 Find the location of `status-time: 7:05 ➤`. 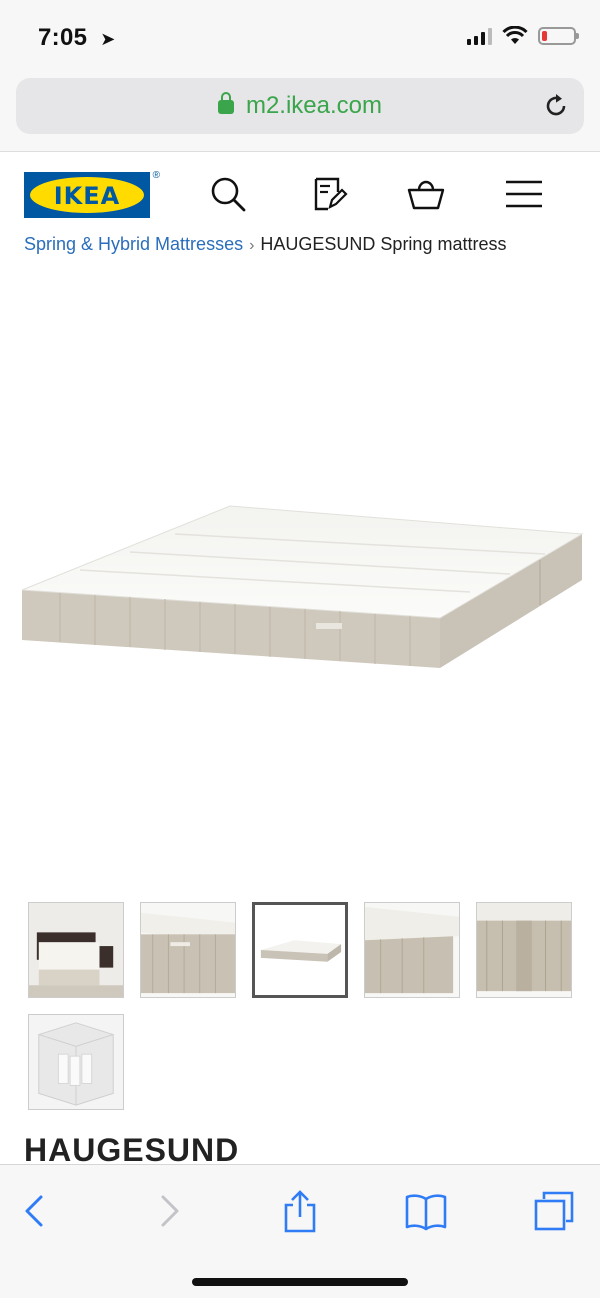

status-time: 7:05 ➤ is located at coordinates (77, 38).